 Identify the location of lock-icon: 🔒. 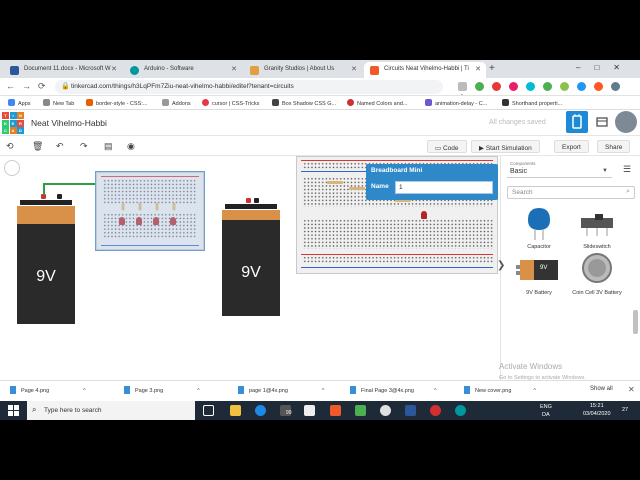
(65, 86).